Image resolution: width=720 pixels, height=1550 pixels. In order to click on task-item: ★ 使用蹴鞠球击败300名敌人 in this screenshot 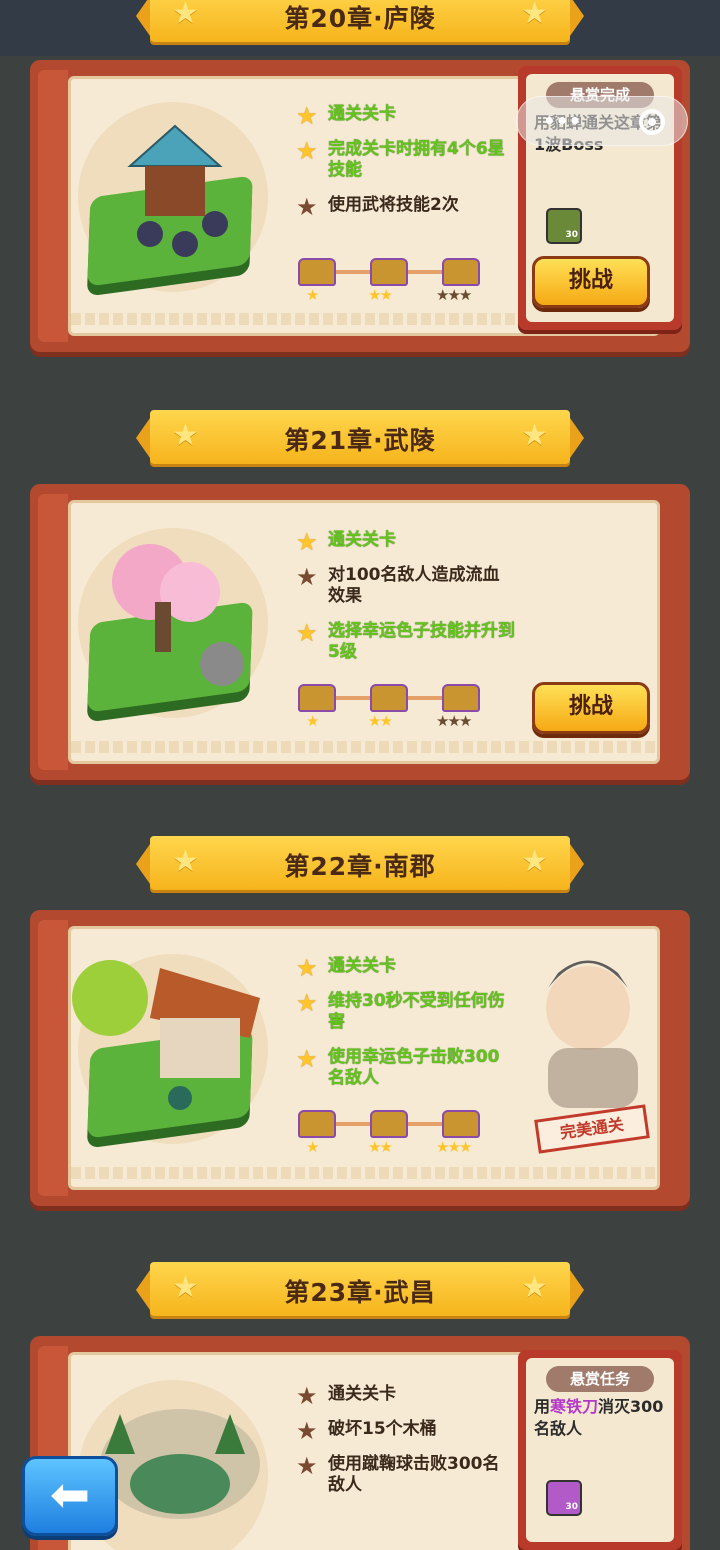, I will do `click(406, 1475)`.